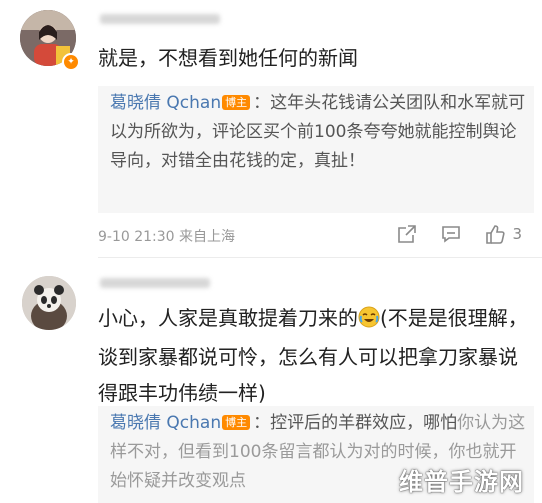  I want to click on action-bar: 3, so click(459, 234).